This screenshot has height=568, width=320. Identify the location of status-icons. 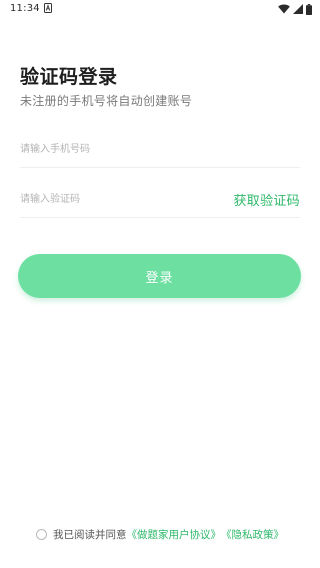
(295, 9).